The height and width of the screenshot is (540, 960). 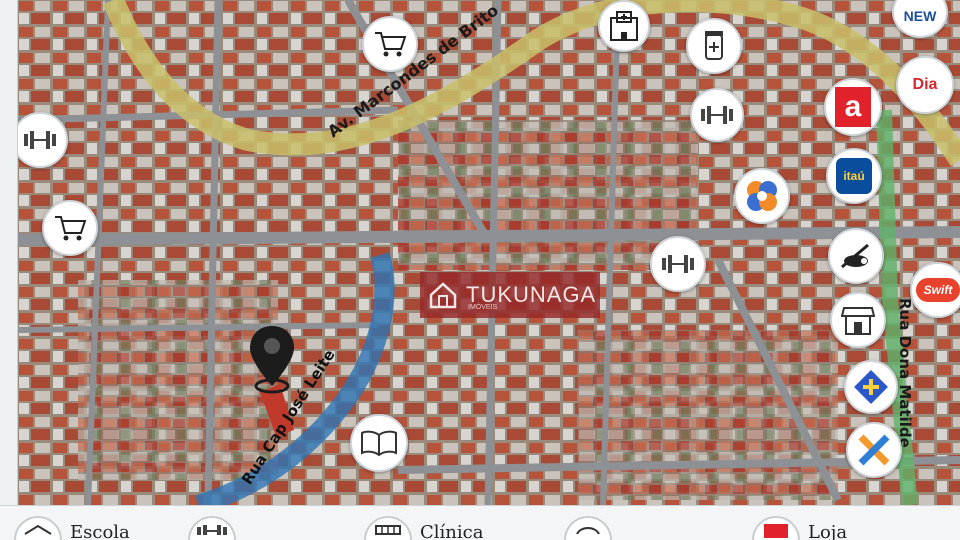 I want to click on legend-label-store: Loja, so click(x=828, y=531).